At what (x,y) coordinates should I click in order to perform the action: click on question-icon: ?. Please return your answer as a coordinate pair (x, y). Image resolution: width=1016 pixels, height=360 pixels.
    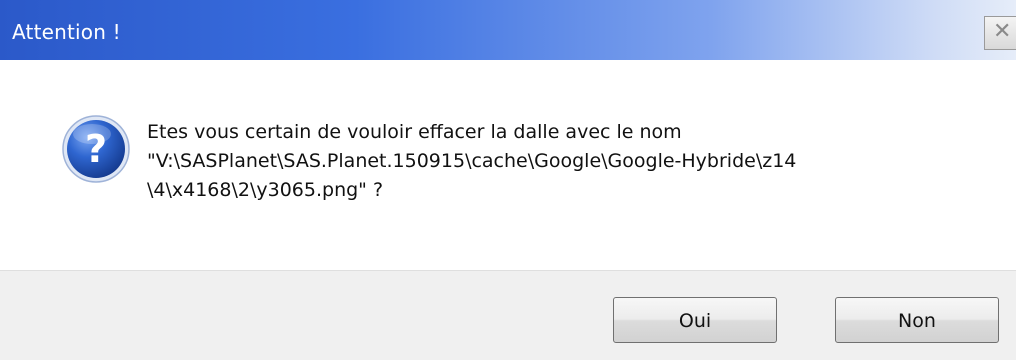
    Looking at the image, I should click on (96, 149).